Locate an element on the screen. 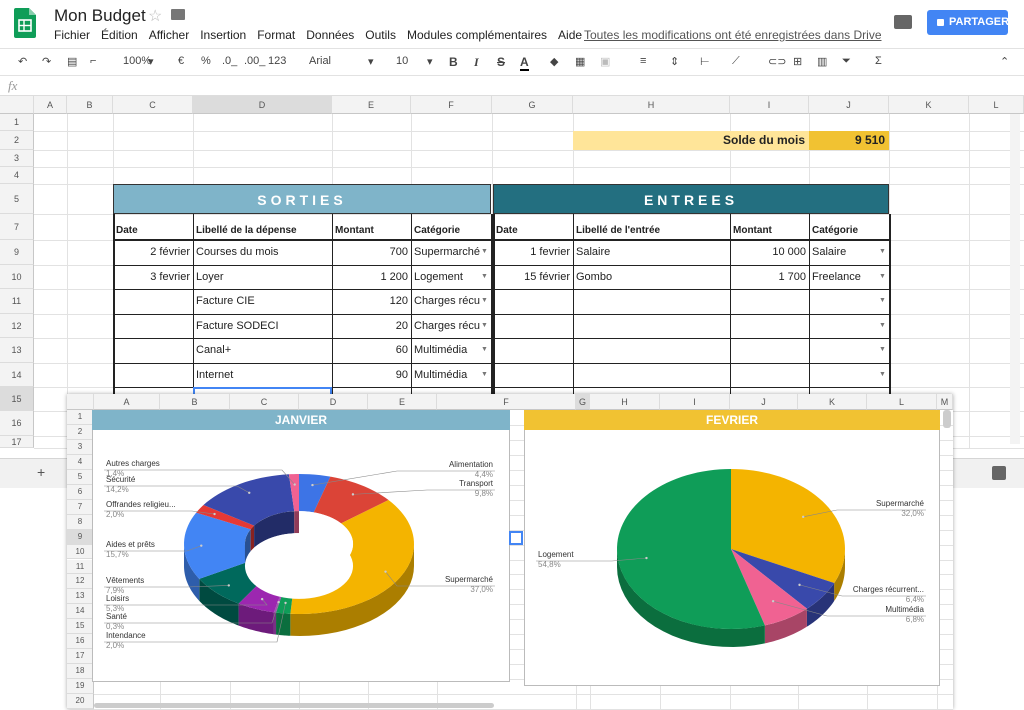  row-header-4: 4 is located at coordinates (17, 175).